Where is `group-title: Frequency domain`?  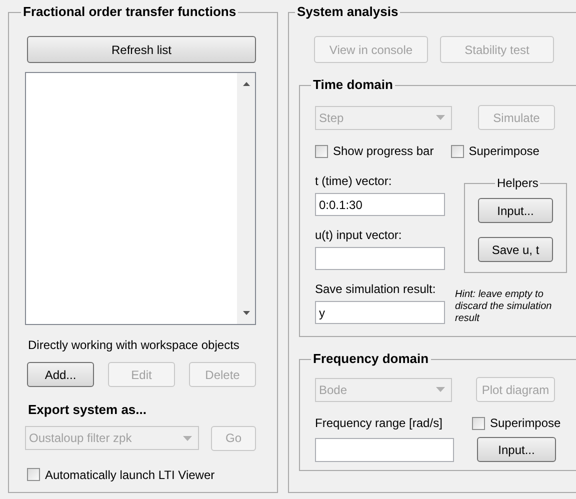
group-title: Frequency domain is located at coordinates (371, 359).